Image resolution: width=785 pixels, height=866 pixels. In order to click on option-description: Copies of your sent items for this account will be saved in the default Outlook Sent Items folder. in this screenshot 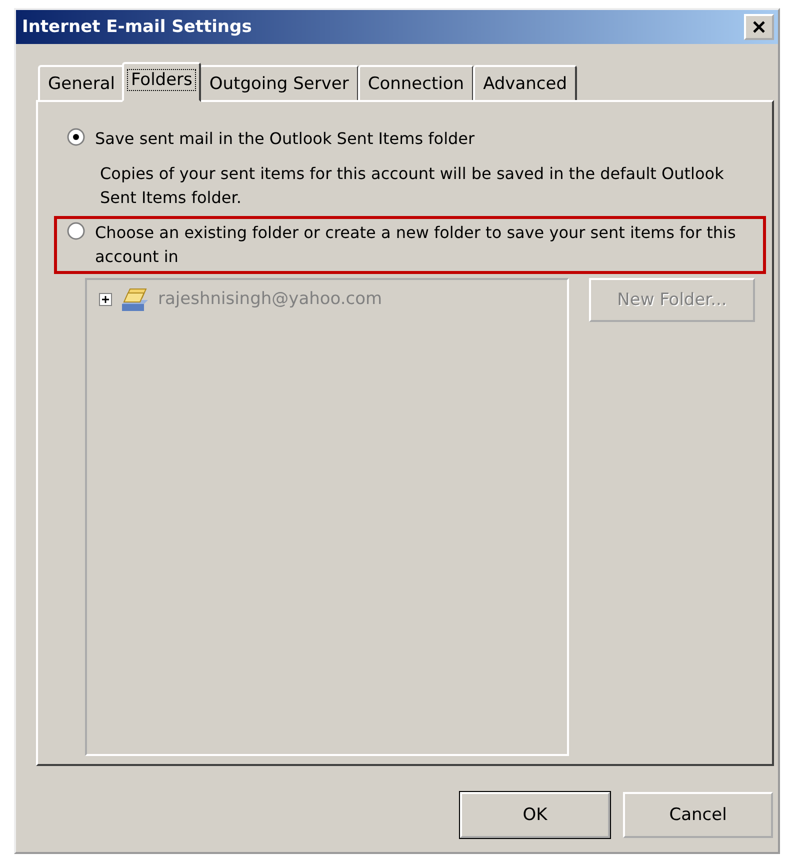, I will do `click(412, 186)`.